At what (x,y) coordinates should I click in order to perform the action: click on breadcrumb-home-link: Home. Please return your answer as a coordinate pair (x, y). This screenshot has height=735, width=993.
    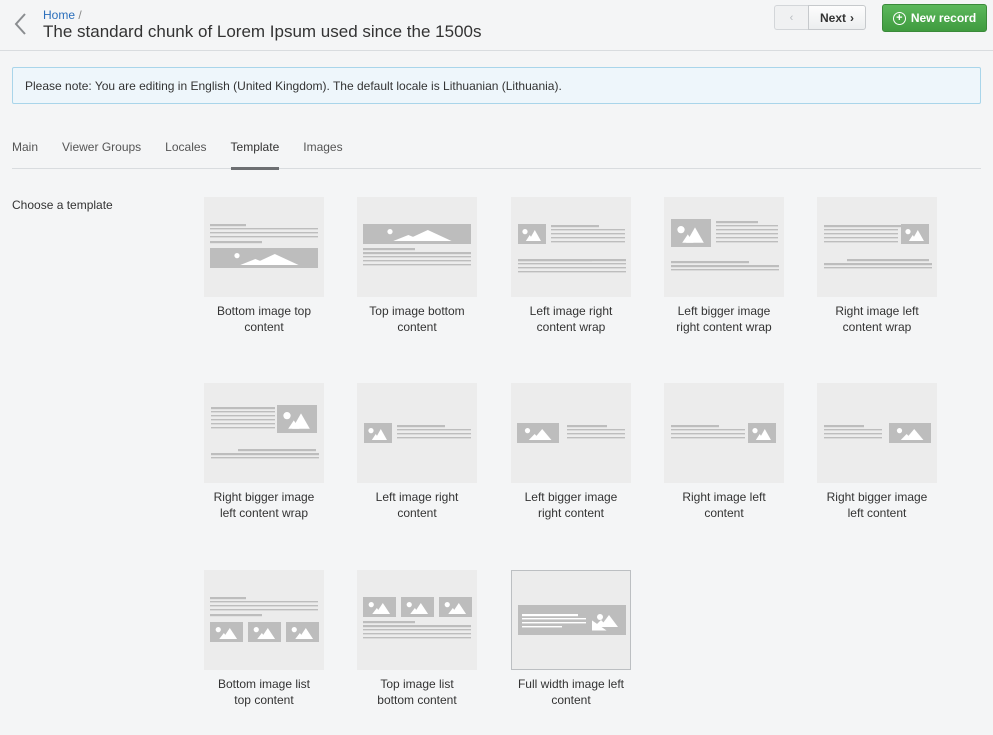
    Looking at the image, I should click on (59, 15).